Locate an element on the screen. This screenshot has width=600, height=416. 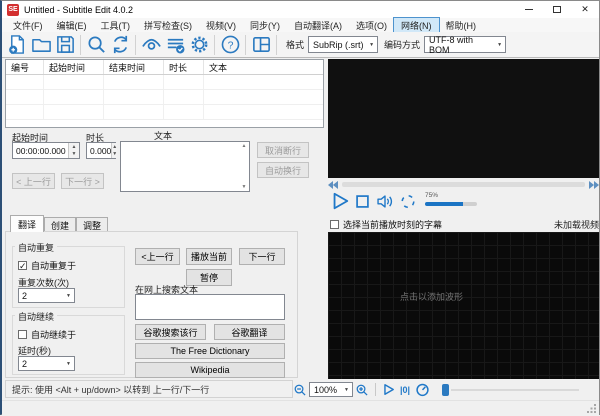
tab-create: 创建 is located at coordinates (60, 224).